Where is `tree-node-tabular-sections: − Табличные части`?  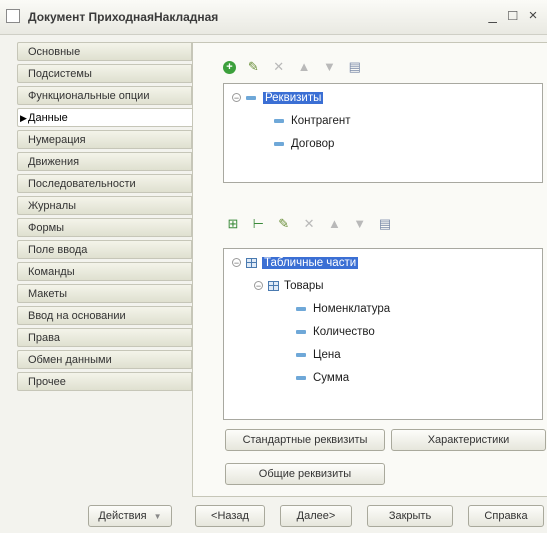 tree-node-tabular-sections: − Табличные части is located at coordinates (295, 263).